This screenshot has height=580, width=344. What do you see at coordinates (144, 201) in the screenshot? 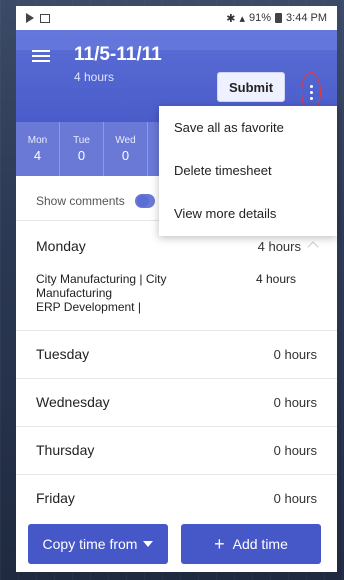
I see `show-comments-toggle` at bounding box center [144, 201].